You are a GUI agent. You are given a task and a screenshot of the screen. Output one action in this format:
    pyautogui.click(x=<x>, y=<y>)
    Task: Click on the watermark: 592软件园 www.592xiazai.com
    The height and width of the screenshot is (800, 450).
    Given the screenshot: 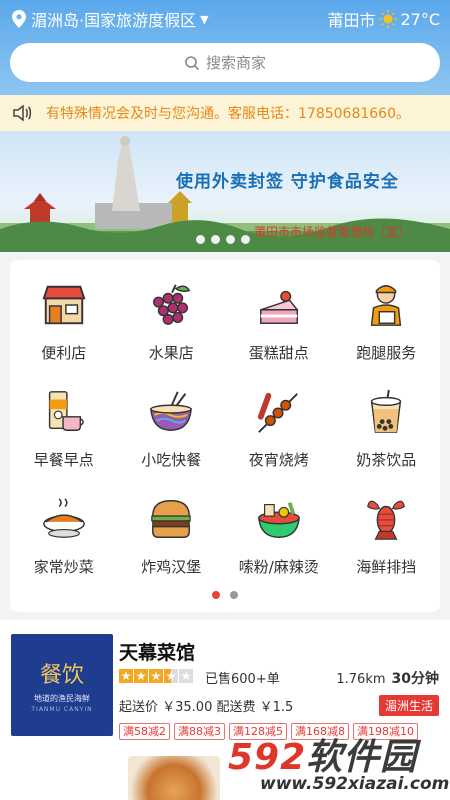 What is the action you would take?
    pyautogui.click(x=336, y=764)
    